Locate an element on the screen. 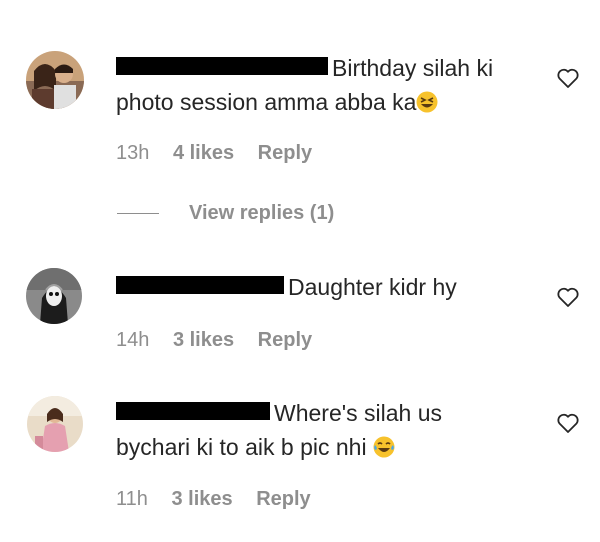  comment-meta: 11h 3 likes Reply is located at coordinates (222, 499).